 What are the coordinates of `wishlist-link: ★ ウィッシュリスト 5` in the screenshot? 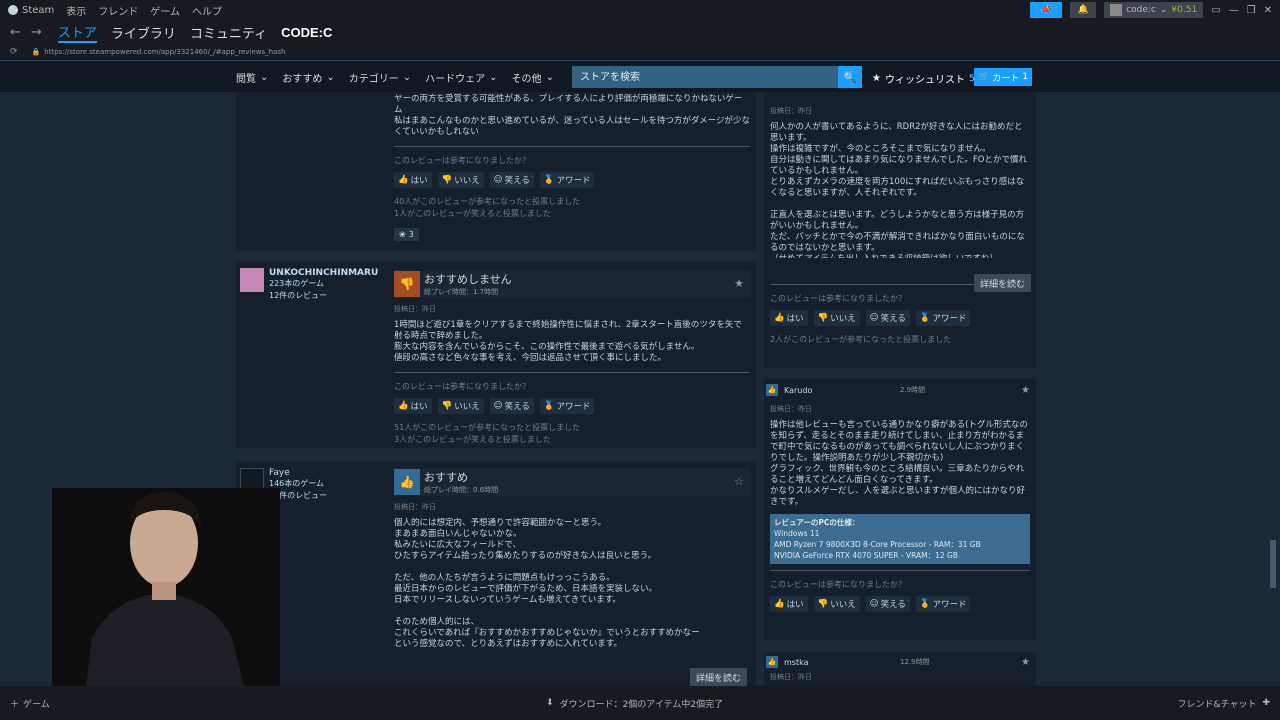 It's located at (923, 78).